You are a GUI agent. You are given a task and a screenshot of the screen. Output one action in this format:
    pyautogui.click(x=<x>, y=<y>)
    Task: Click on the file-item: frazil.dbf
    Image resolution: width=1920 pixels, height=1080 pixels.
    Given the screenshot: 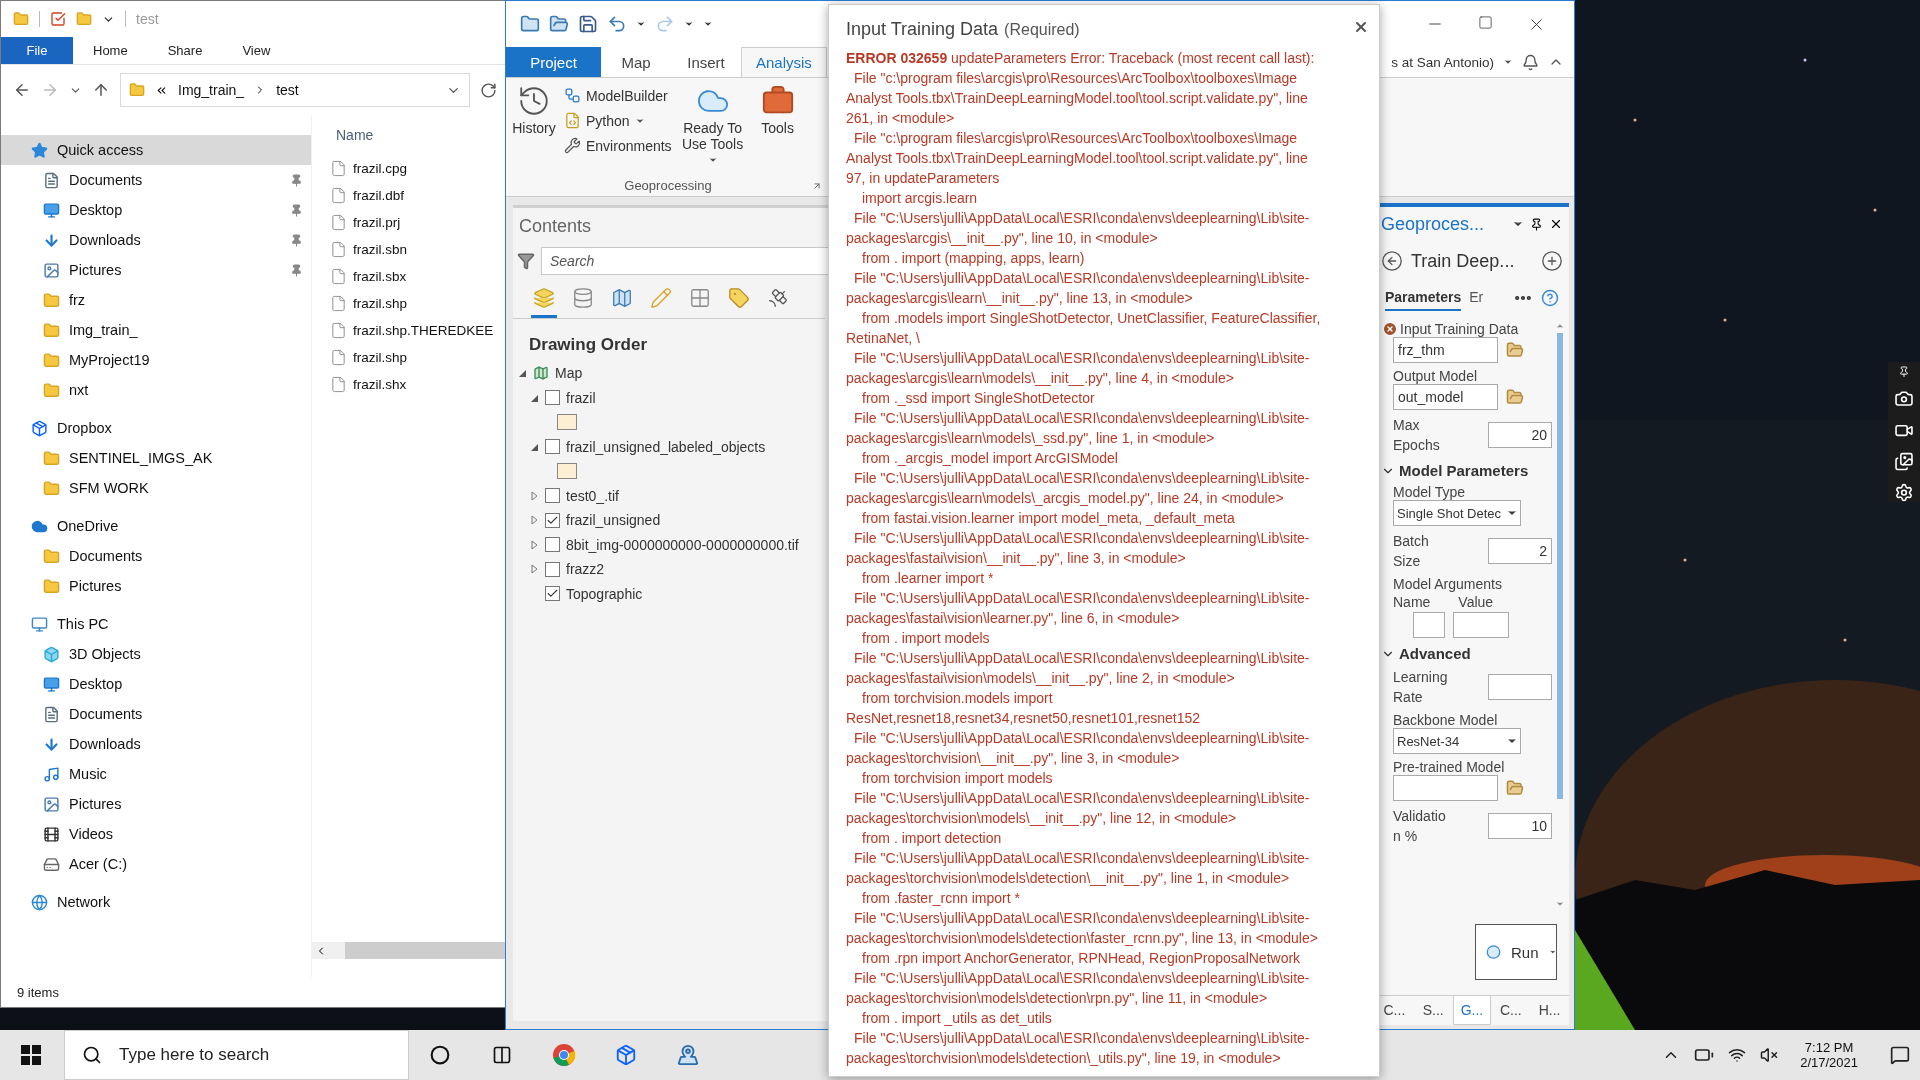 What is the action you would take?
    pyautogui.click(x=408, y=195)
    